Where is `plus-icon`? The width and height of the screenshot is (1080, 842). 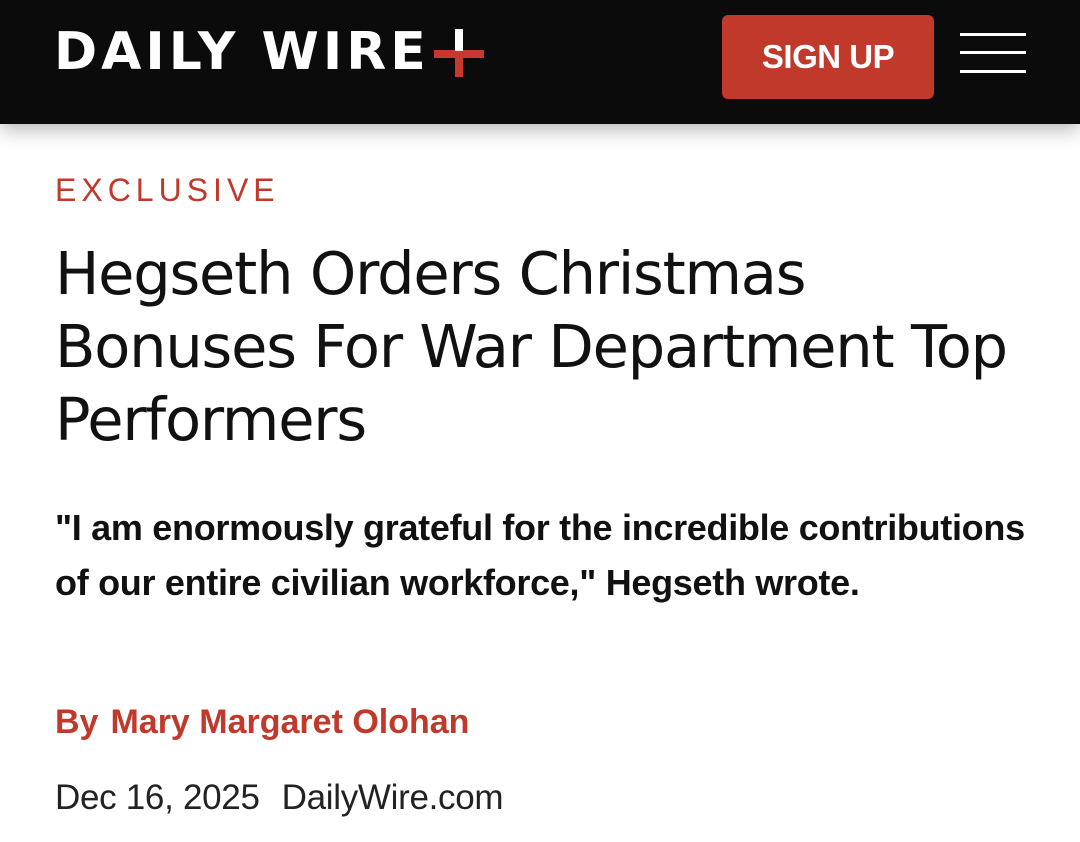
plus-icon is located at coordinates (458, 52).